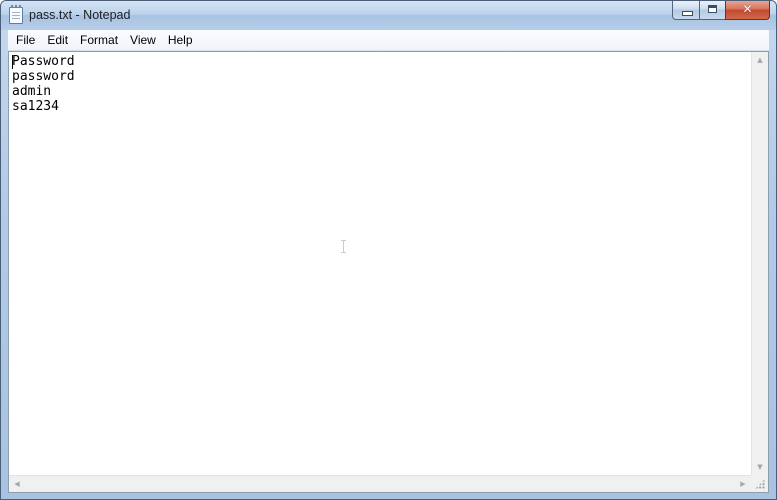 The width and height of the screenshot is (777, 500). Describe the element at coordinates (687, 13) in the screenshot. I see `minimize-icon` at that location.